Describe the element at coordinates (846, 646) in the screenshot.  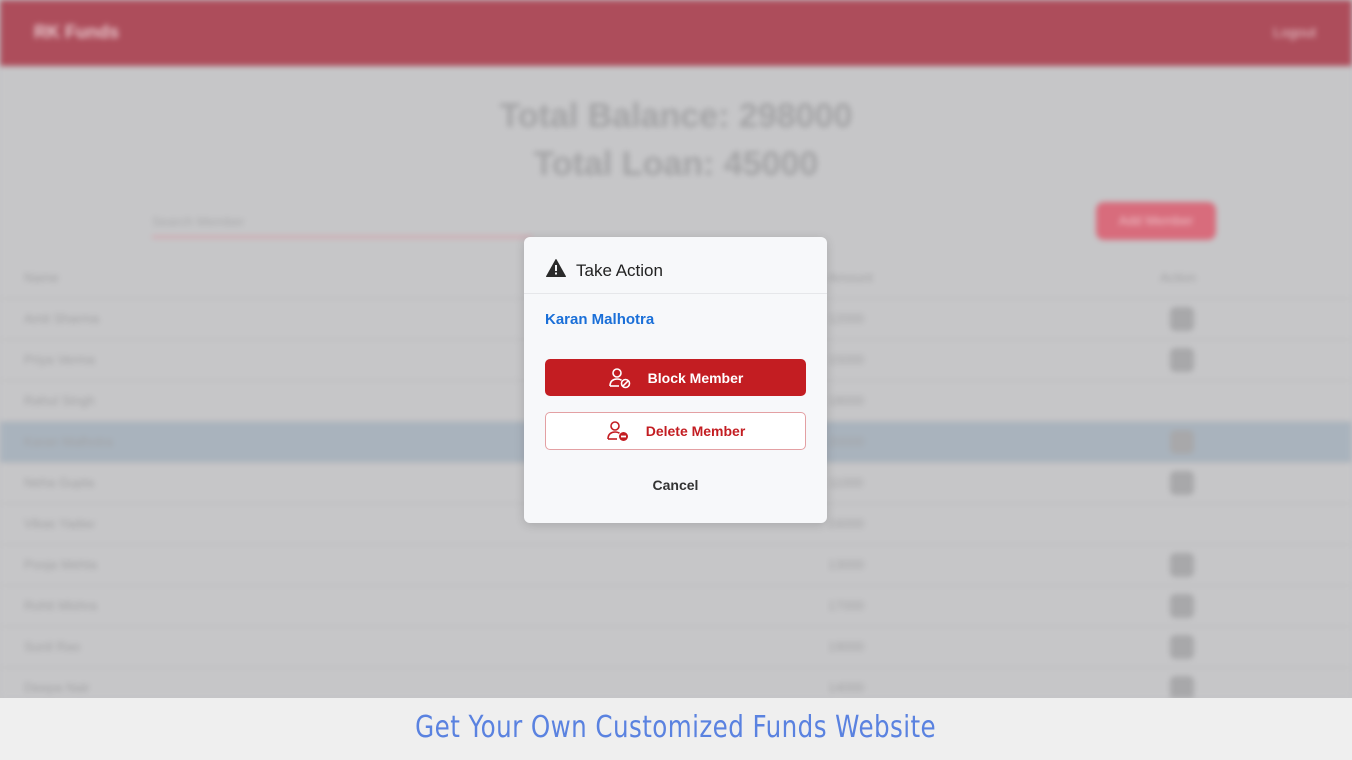
I see `row-amount: 19000` at that location.